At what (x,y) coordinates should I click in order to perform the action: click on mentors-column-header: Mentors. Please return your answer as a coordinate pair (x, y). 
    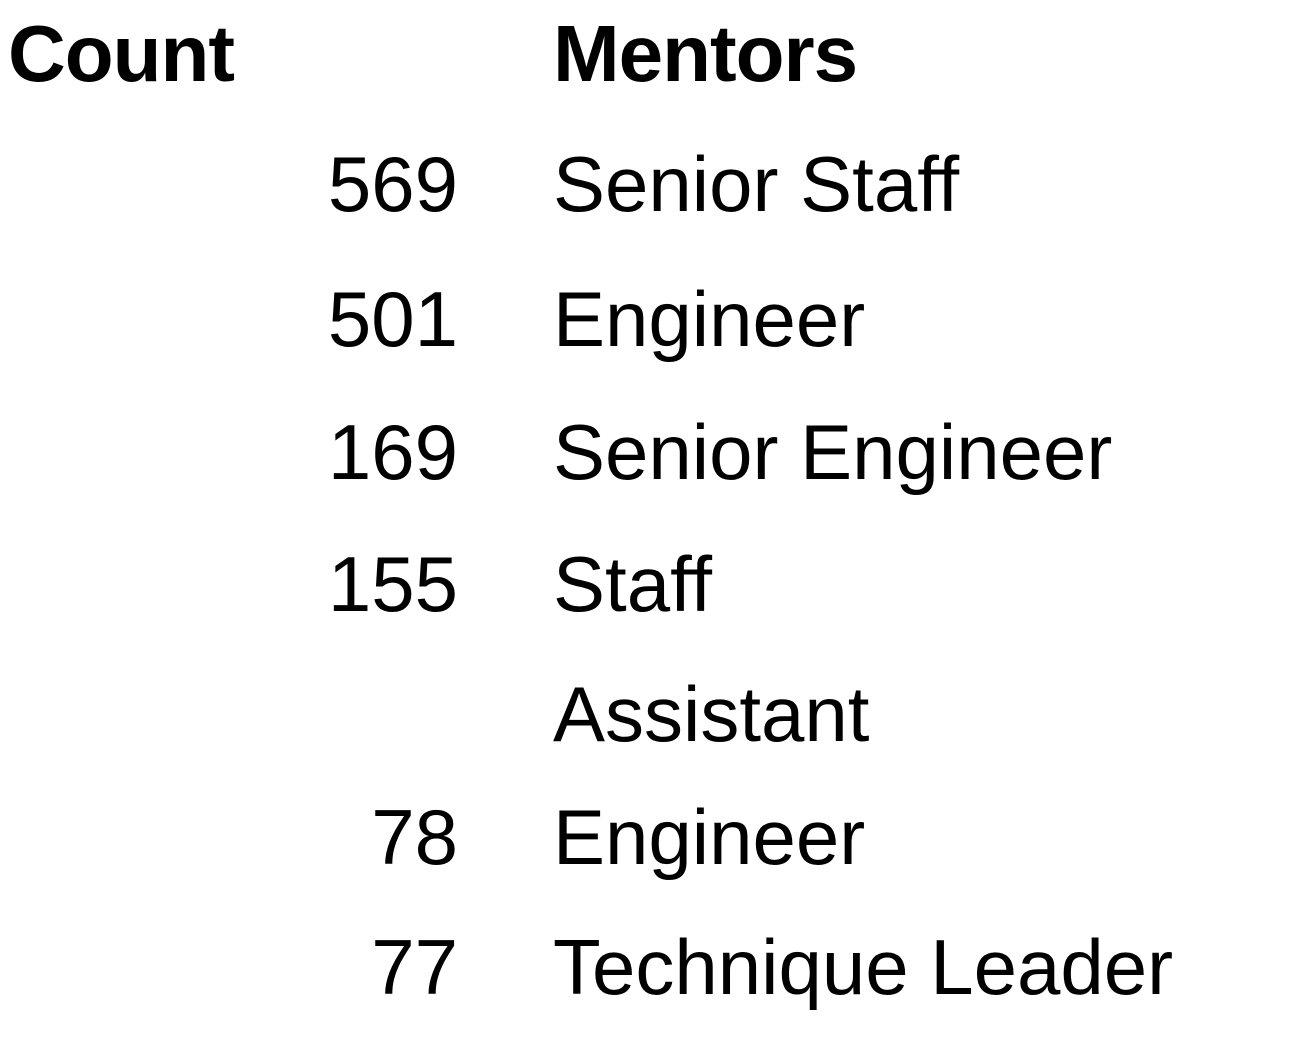
    Looking at the image, I should click on (705, 53).